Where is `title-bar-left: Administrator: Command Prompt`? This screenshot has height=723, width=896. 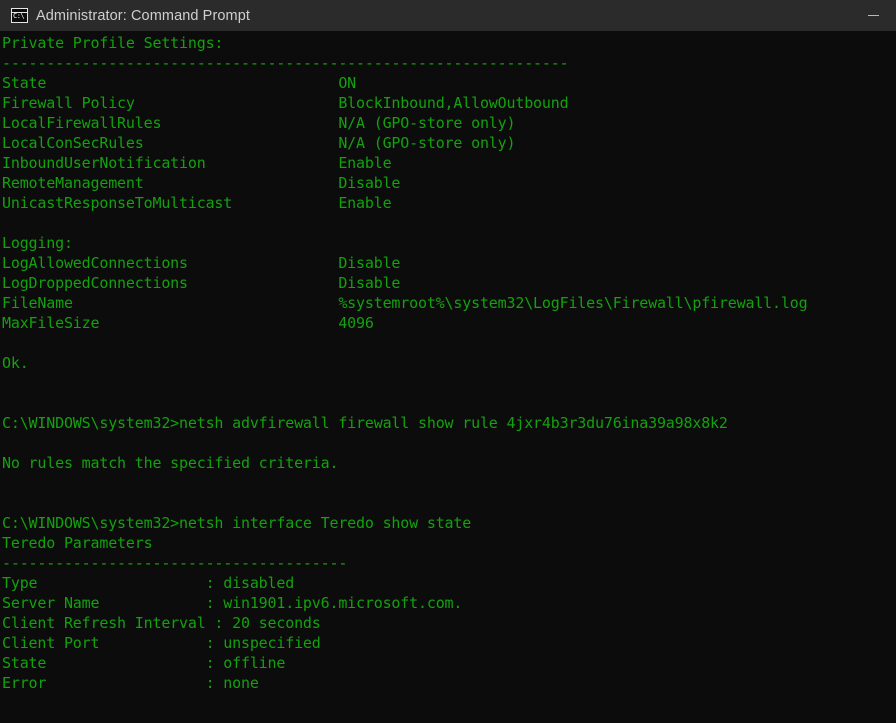
title-bar-left: Administrator: Command Prompt is located at coordinates (125, 16).